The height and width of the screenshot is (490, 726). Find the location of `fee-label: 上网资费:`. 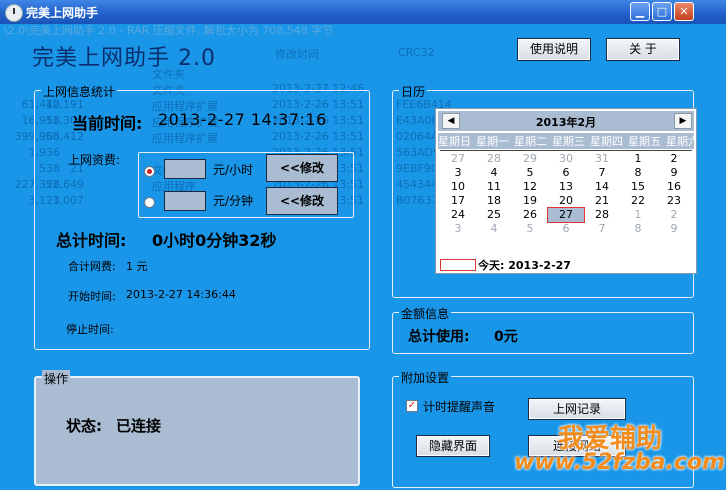

fee-label: 上网资费: is located at coordinates (94, 160).